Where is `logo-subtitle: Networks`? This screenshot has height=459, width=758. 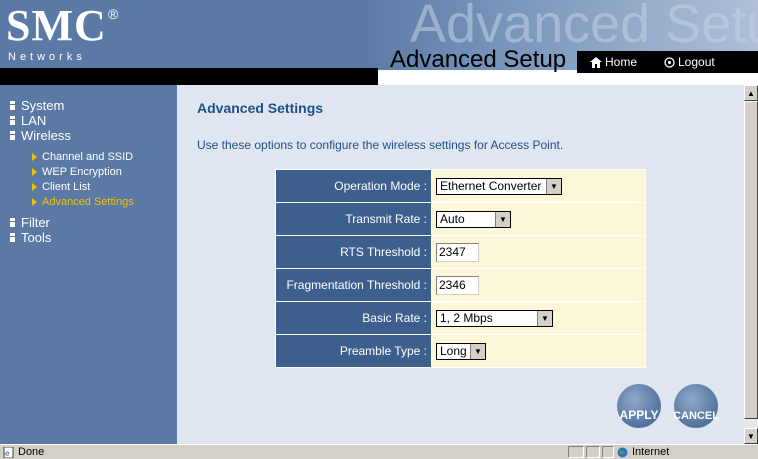 logo-subtitle: Networks is located at coordinates (47, 57).